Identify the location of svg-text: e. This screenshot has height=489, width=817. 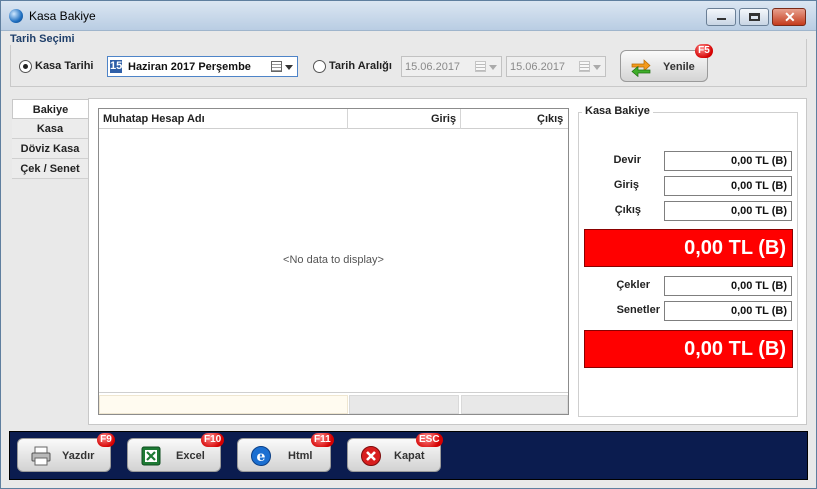
(261, 457).